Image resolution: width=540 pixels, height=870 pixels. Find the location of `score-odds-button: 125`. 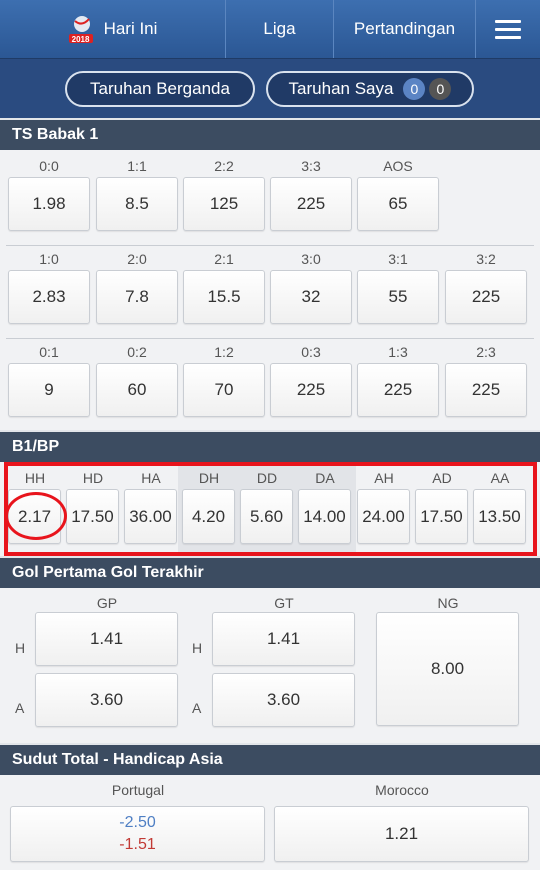

score-odds-button: 125 is located at coordinates (224, 204).